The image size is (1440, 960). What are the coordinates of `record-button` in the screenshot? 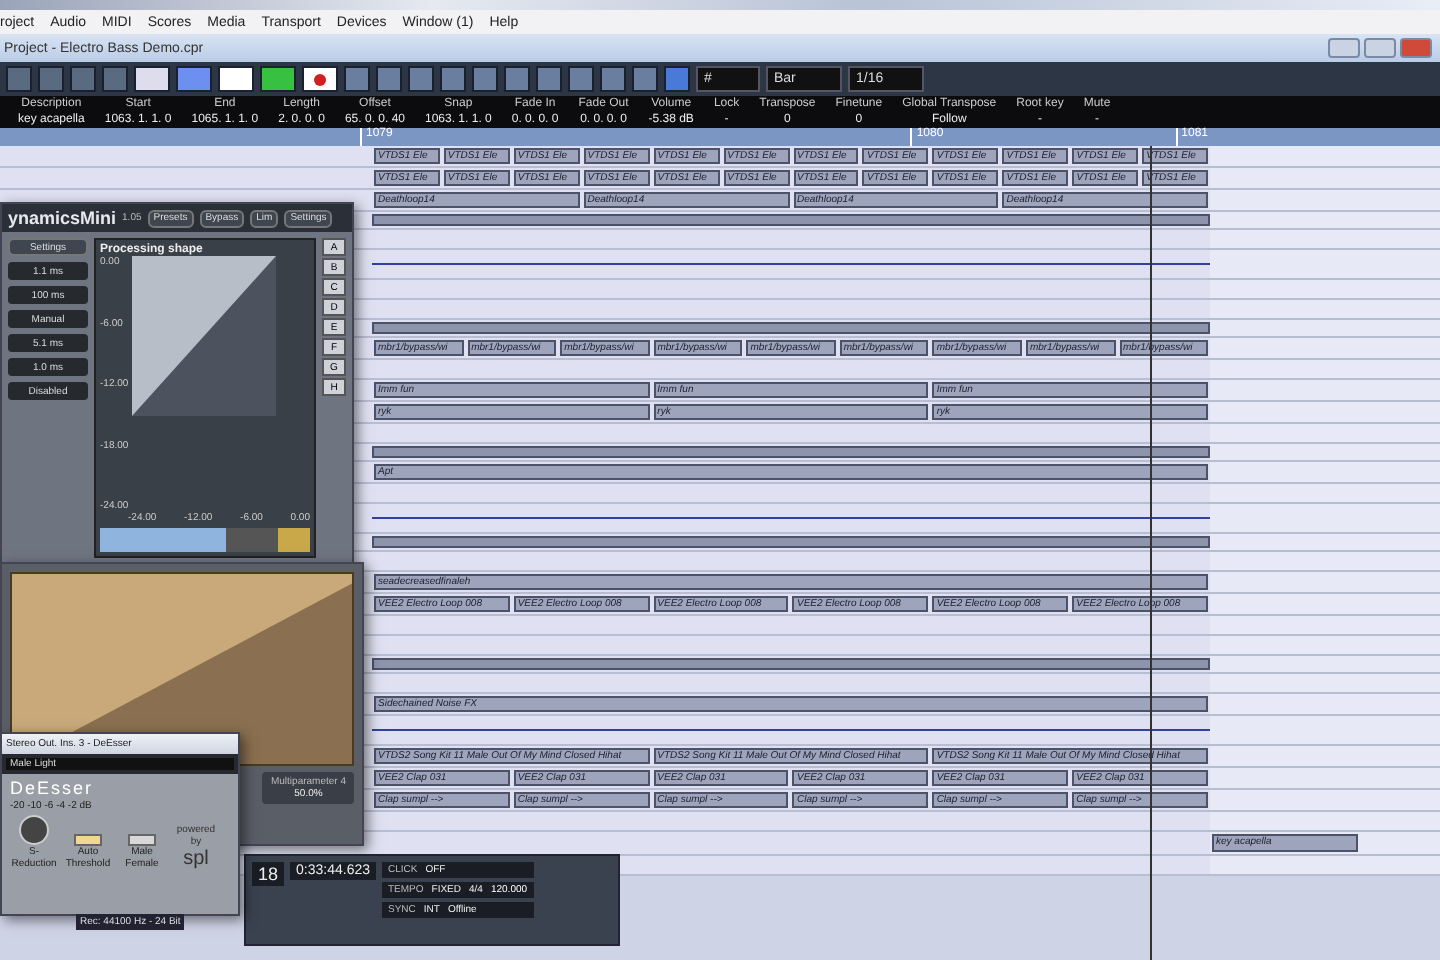 It's located at (320, 79).